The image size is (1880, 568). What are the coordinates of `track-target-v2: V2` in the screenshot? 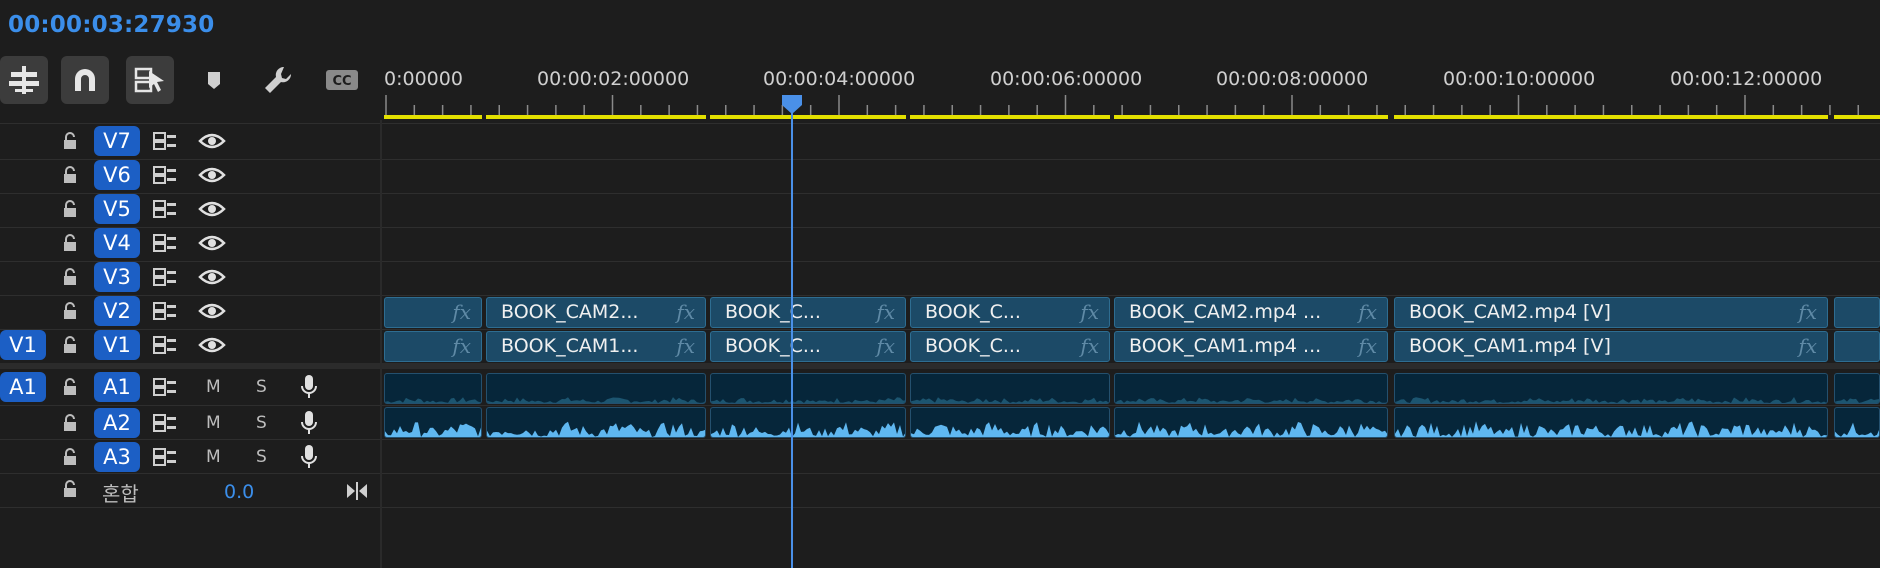 It's located at (117, 311).